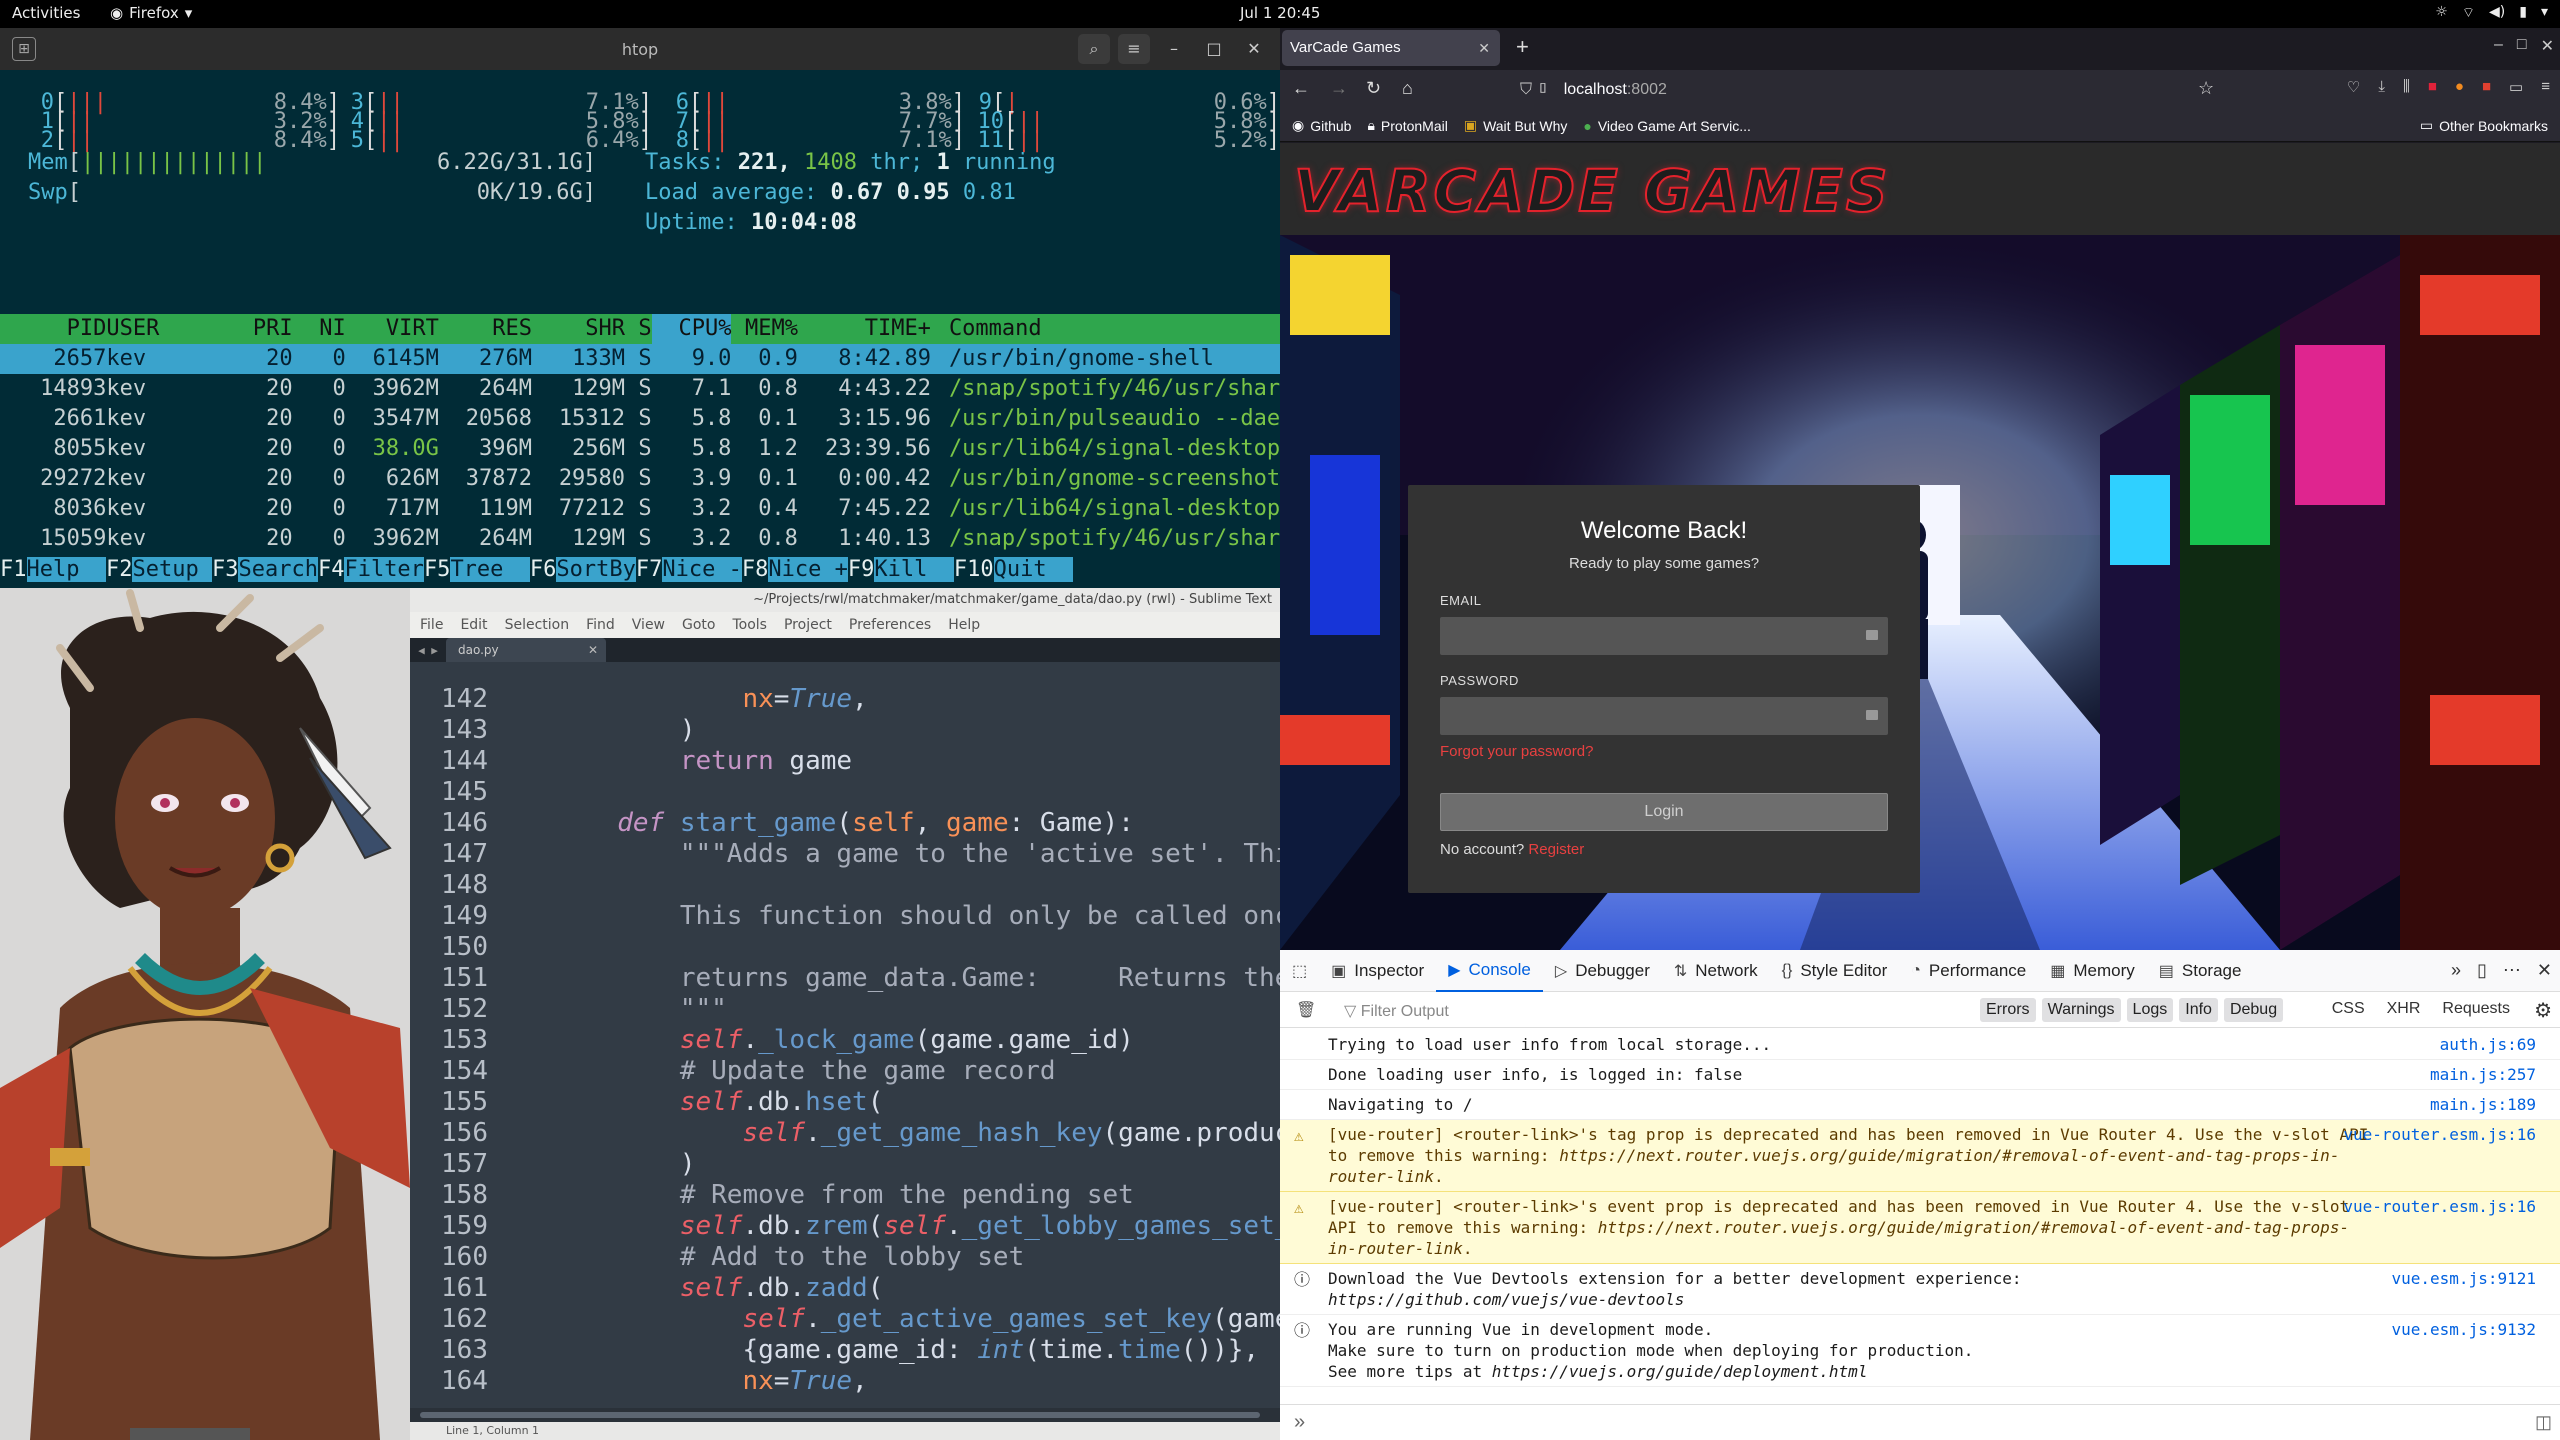 The image size is (2560, 1440). I want to click on fkey-label: Filter, so click(384, 569).